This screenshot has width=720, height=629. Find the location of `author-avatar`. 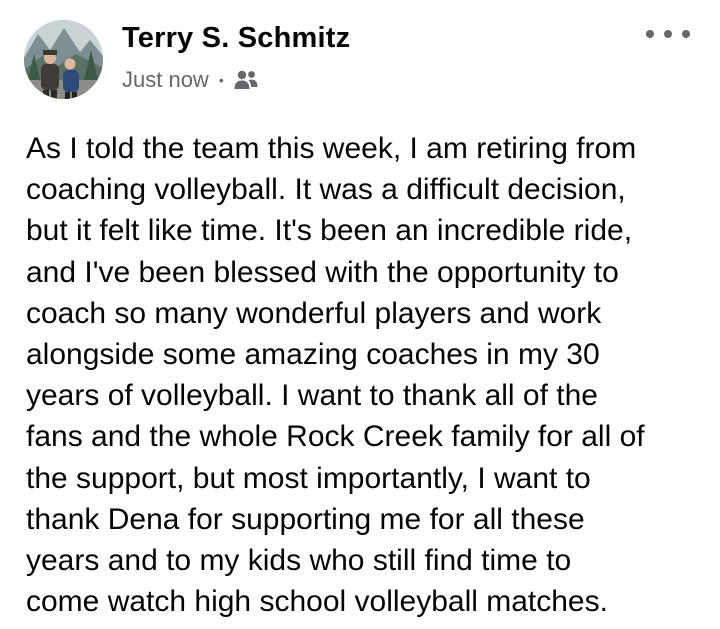

author-avatar is located at coordinates (63, 59).